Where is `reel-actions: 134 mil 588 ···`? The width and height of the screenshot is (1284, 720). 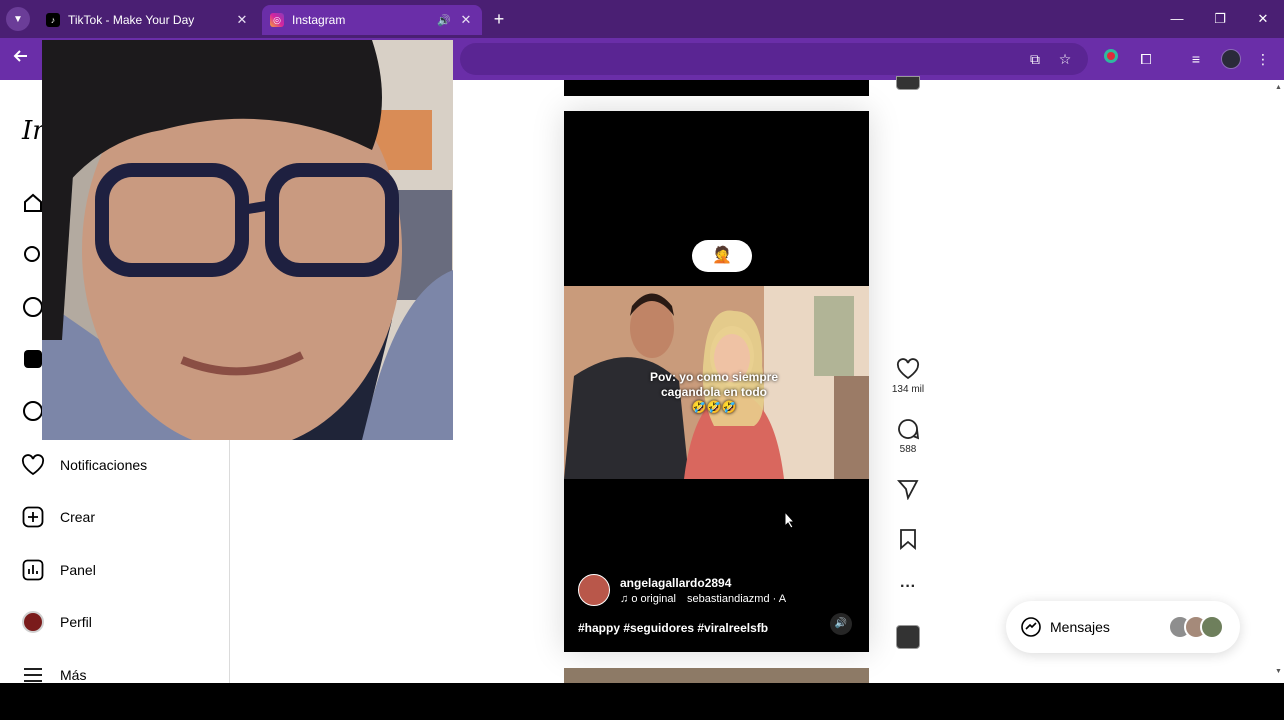
reel-actions: 134 mil 588 ··· is located at coordinates (908, 379).